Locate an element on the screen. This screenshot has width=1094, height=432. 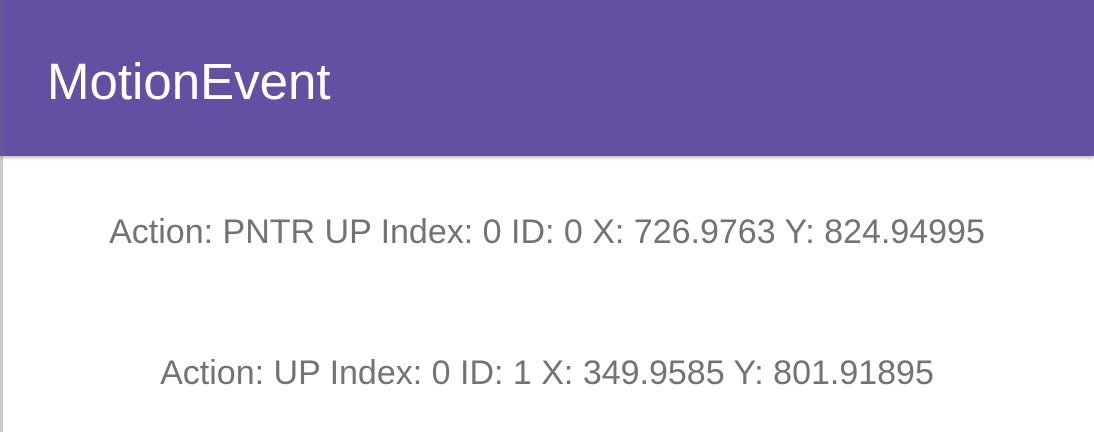
window-edge is located at coordinates (1, 216).